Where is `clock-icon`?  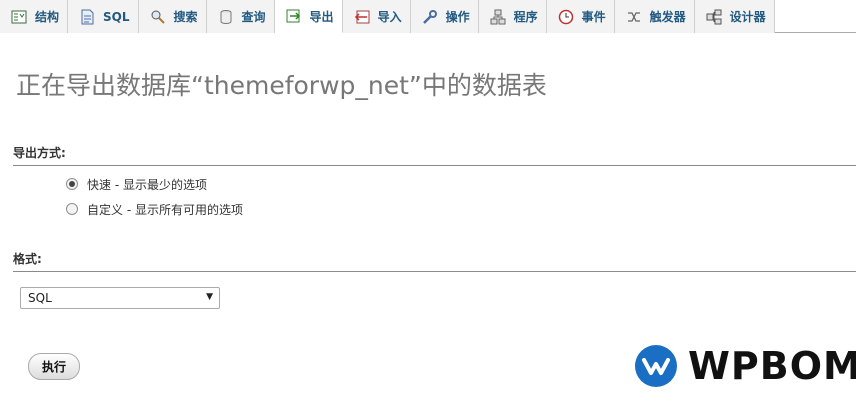
clock-icon is located at coordinates (566, 17).